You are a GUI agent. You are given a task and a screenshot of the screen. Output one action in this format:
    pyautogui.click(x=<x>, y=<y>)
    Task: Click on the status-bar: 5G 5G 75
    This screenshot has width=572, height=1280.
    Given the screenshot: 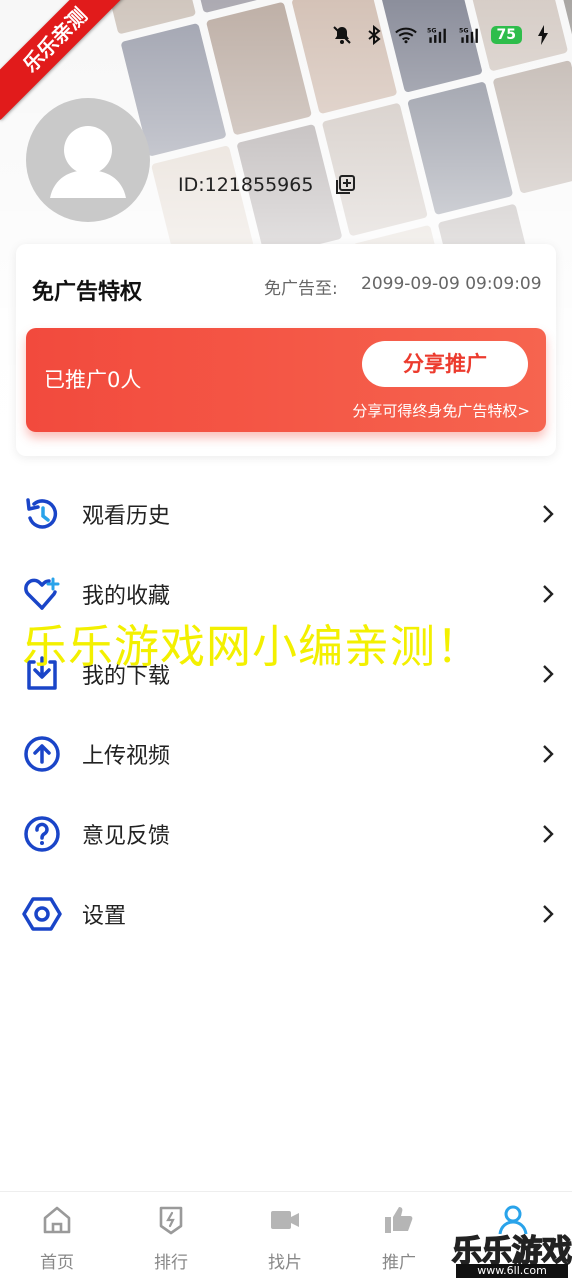 What is the action you would take?
    pyautogui.click(x=442, y=35)
    